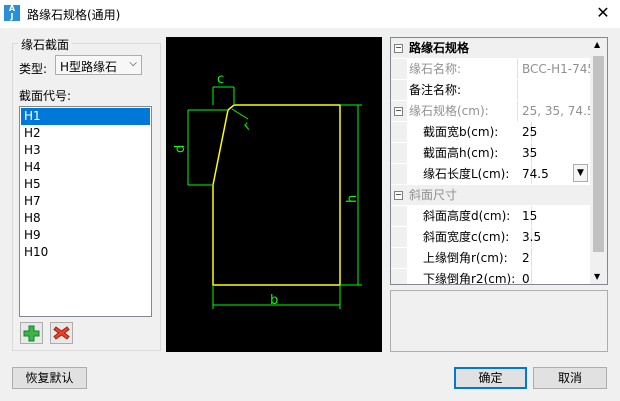  I want to click on category-label: 路缘石规格, so click(499, 48).